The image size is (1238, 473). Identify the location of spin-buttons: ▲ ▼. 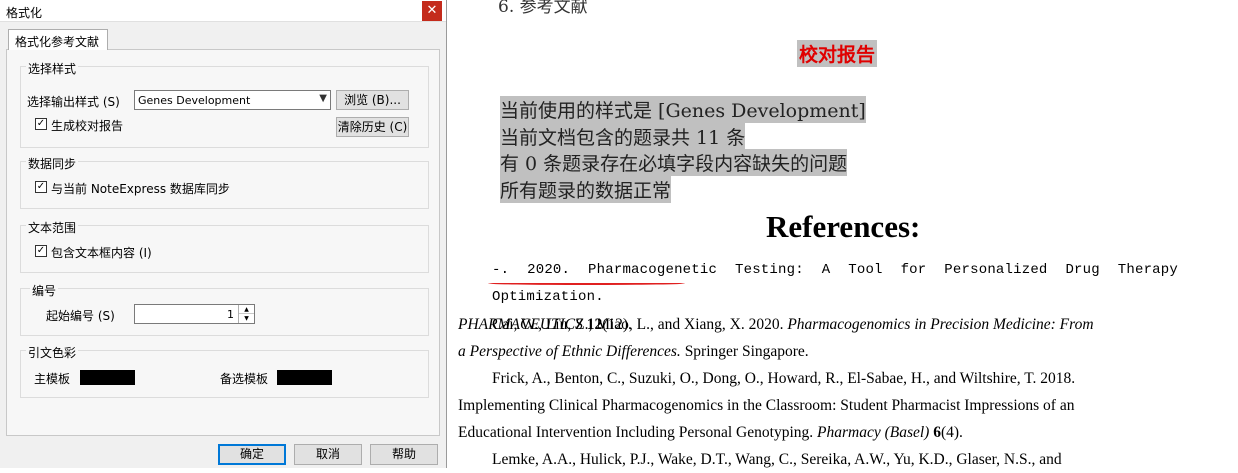
(246, 314).